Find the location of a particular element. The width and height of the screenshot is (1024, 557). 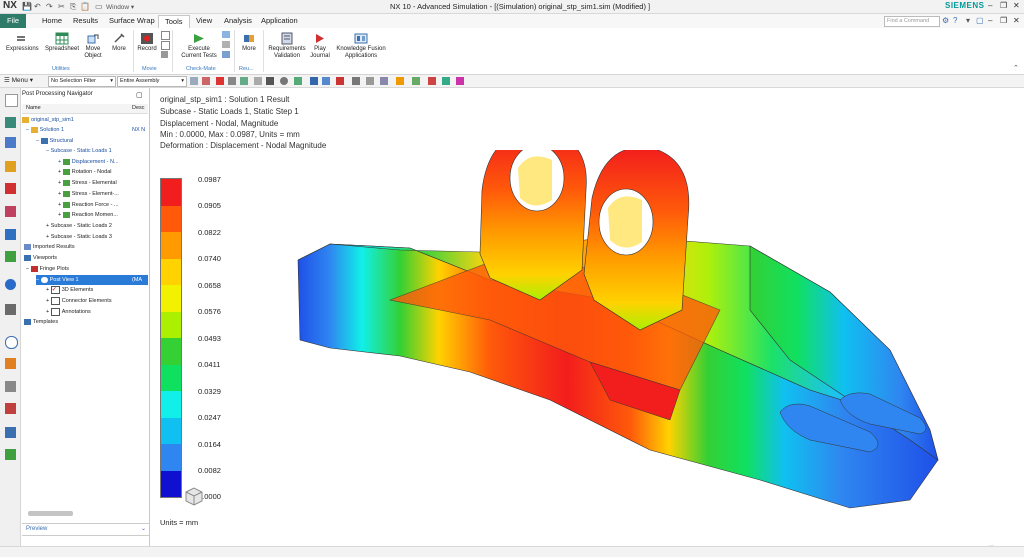

section-icon is located at coordinates (340, 81).